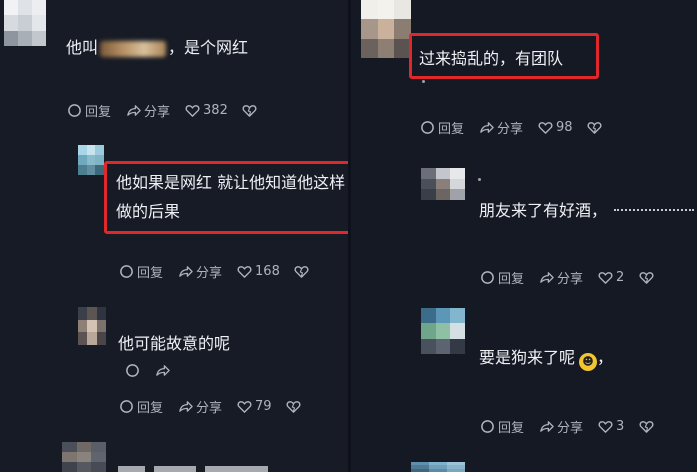 This screenshot has height=472, width=697. I want to click on comment-actions: 回复 分享 3, so click(566, 426).